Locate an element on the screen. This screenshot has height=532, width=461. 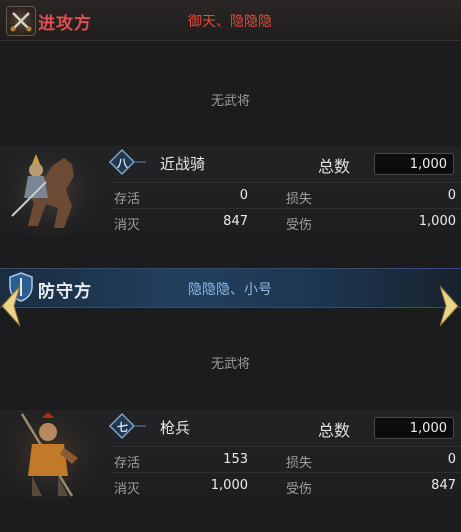
arrow-right-icon is located at coordinates (449, 306).